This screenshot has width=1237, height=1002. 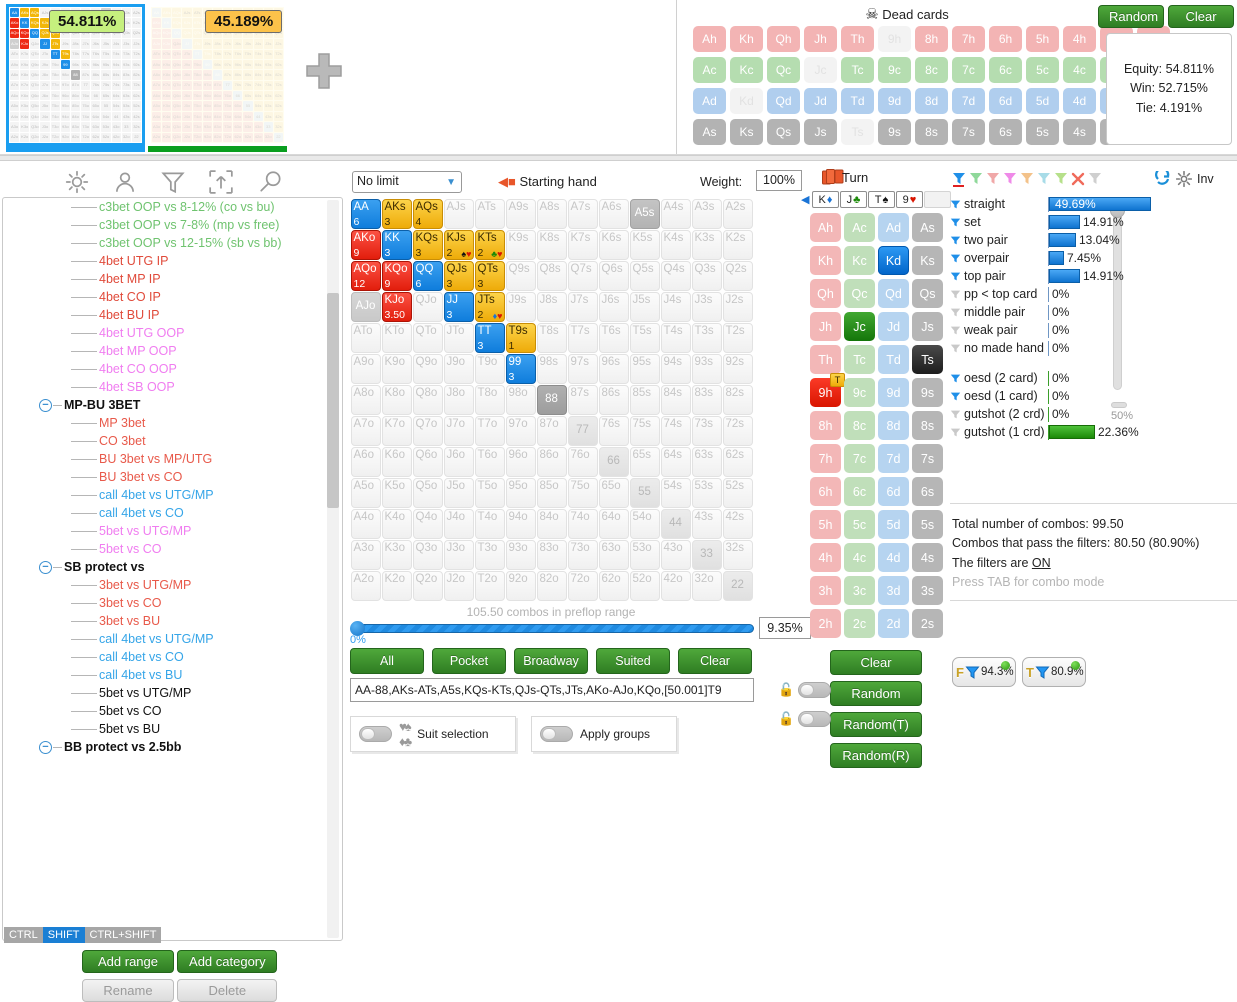 What do you see at coordinates (893, 260) in the screenshot?
I see `deck-card-Kd: Kd` at bounding box center [893, 260].